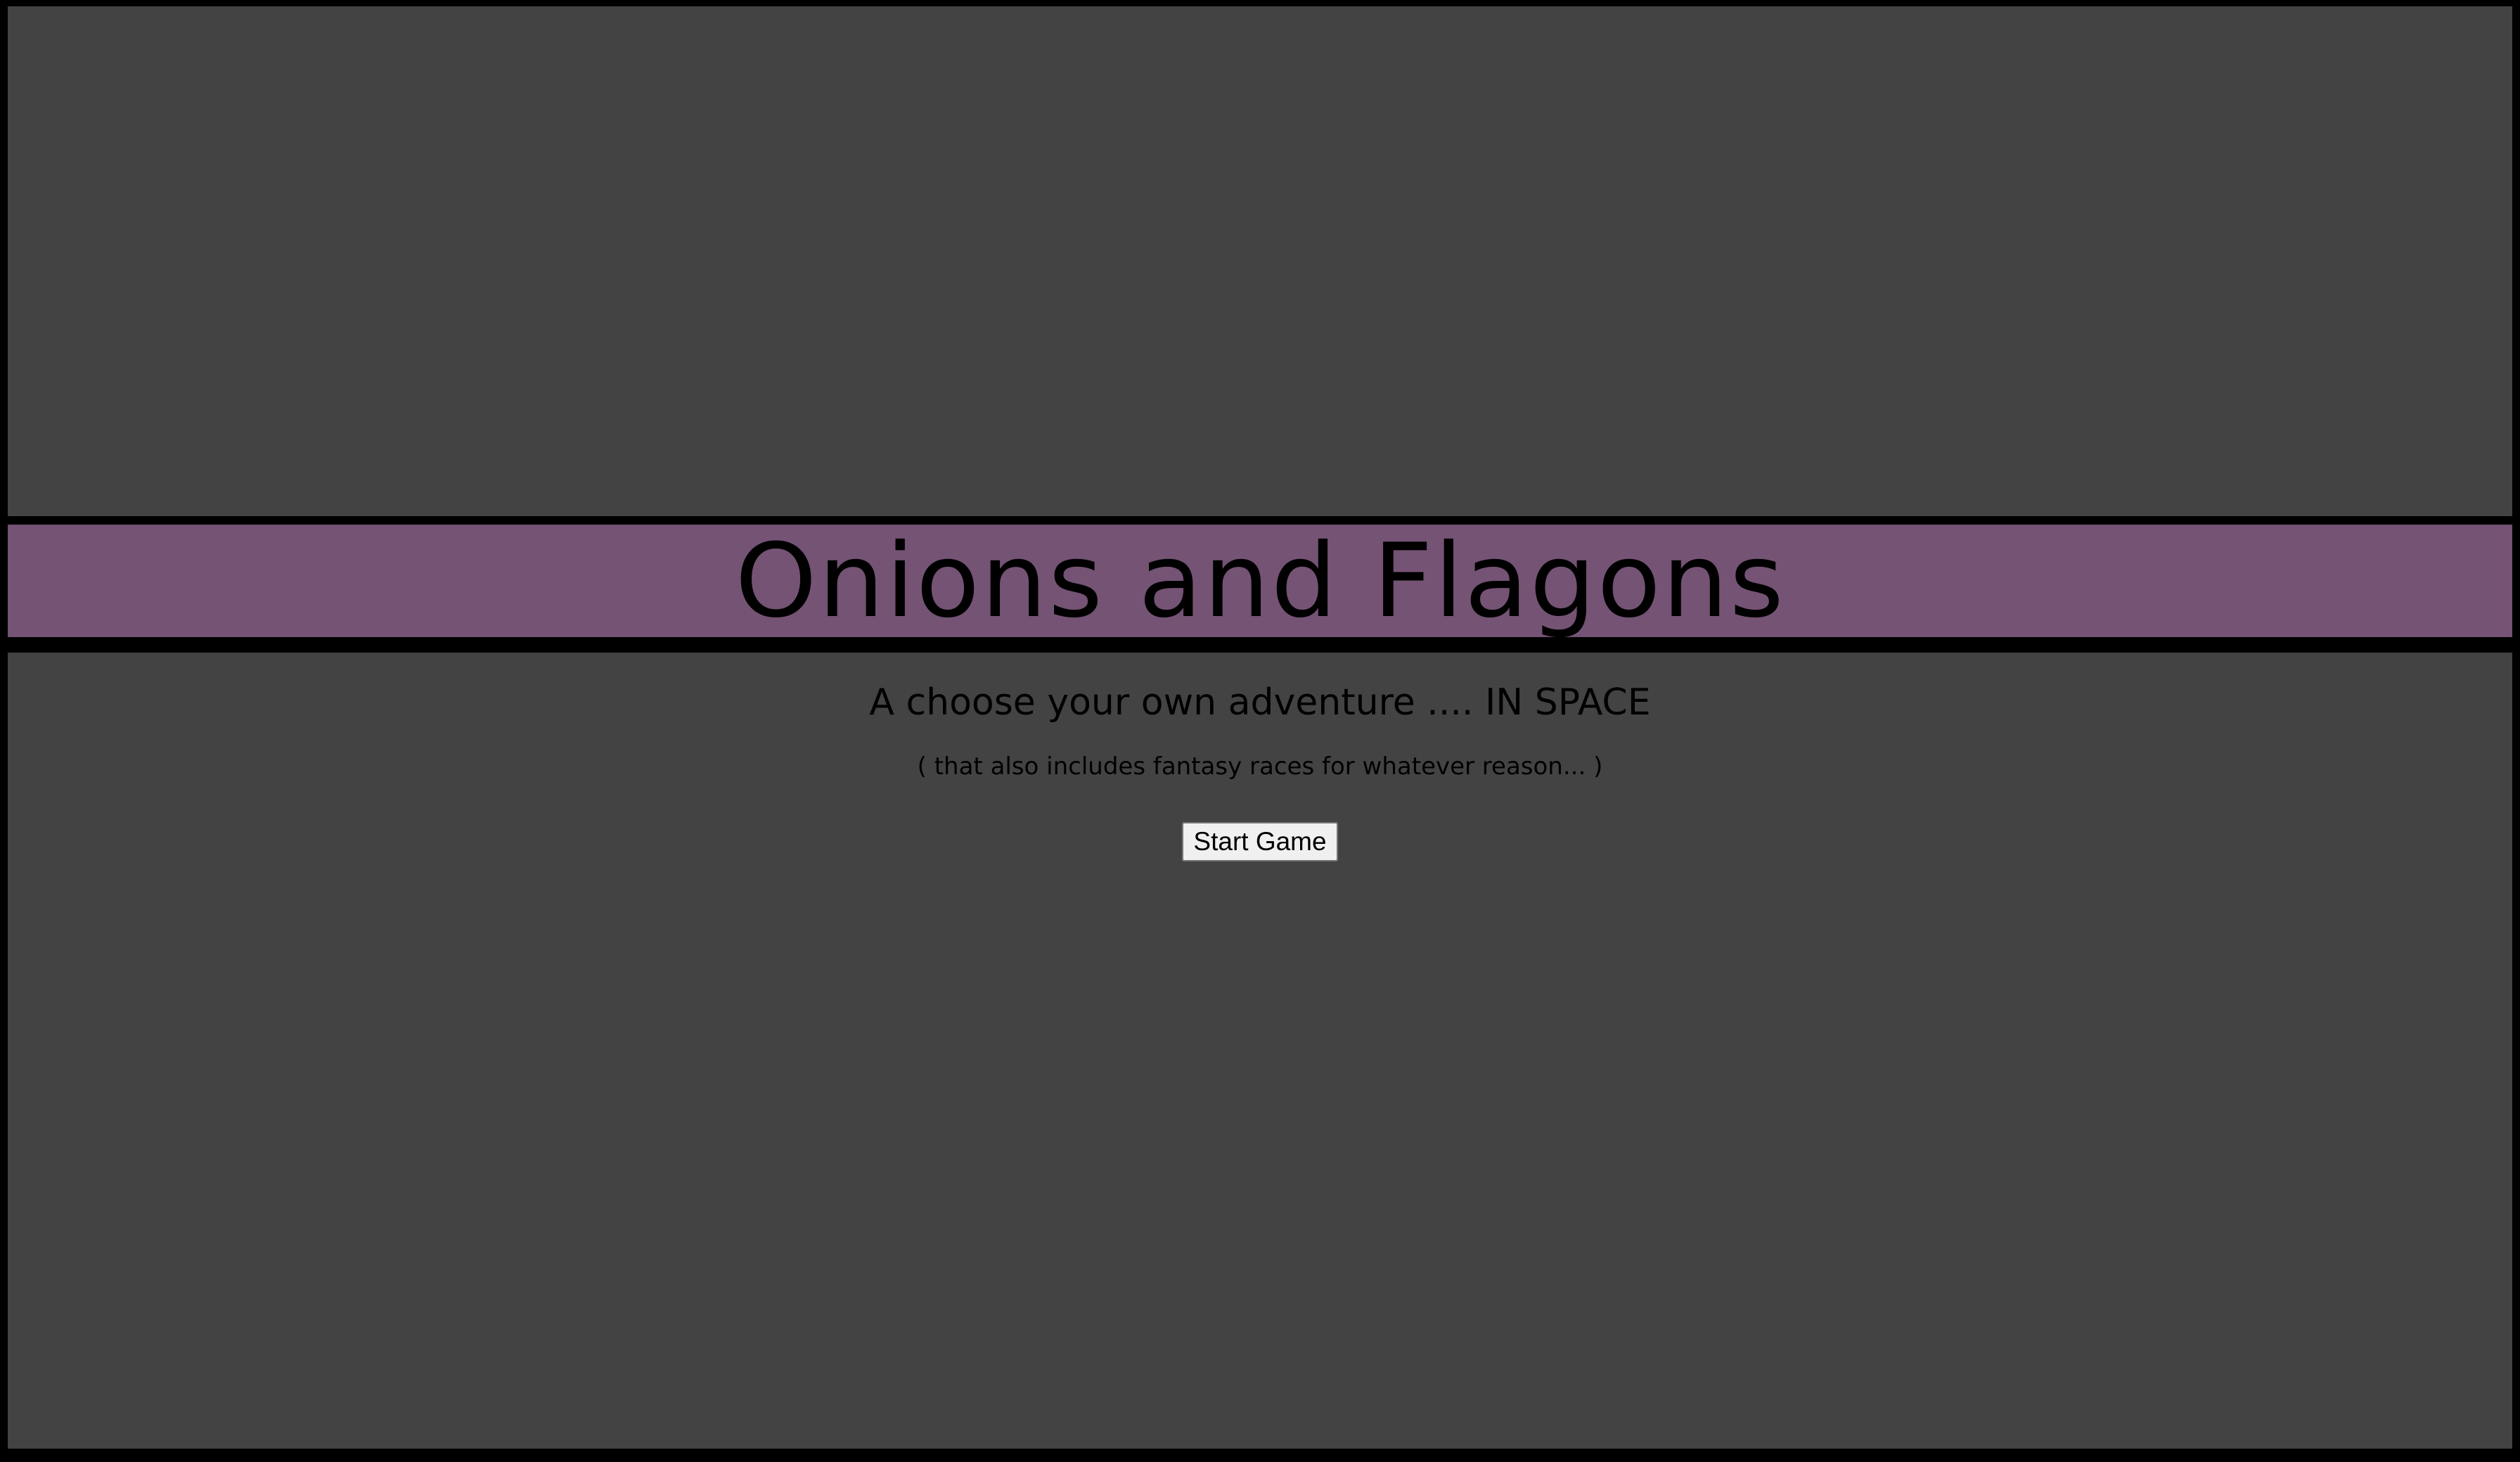  I want to click on game-title: Onions and Flagons, so click(1260, 581).